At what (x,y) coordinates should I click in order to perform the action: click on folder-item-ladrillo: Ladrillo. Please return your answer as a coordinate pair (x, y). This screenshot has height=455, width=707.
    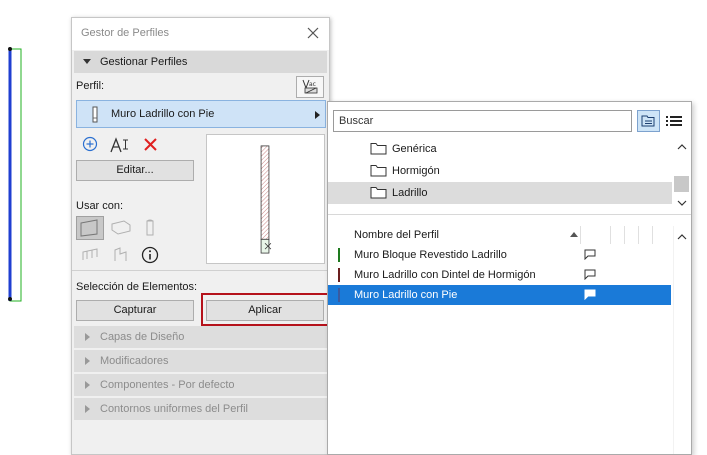
    Looking at the image, I should click on (500, 193).